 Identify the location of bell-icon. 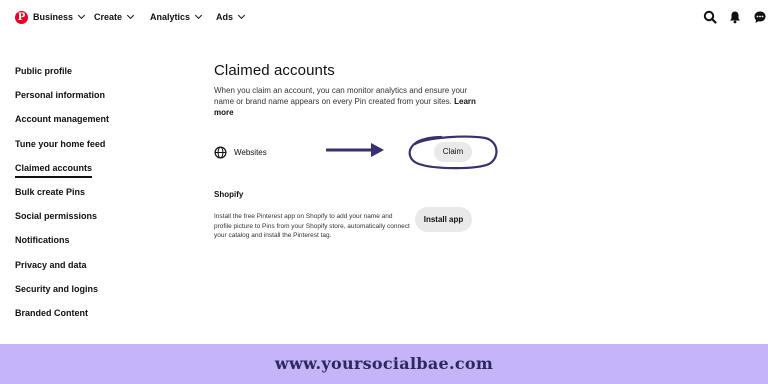
(735, 17).